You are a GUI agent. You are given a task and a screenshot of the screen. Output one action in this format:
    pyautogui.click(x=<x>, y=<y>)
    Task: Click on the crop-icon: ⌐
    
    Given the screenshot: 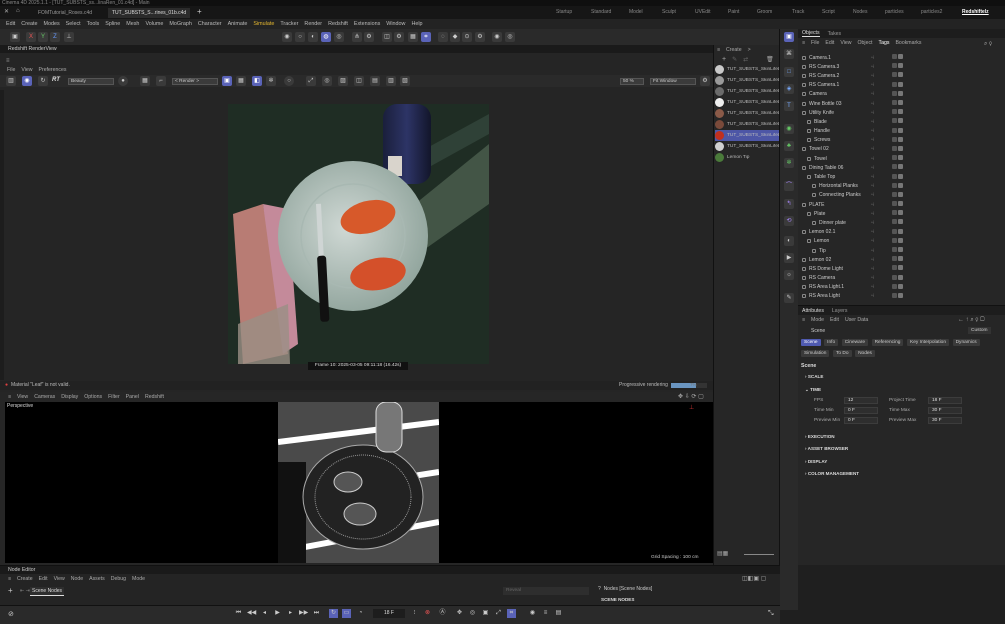 What is the action you would take?
    pyautogui.click(x=161, y=81)
    